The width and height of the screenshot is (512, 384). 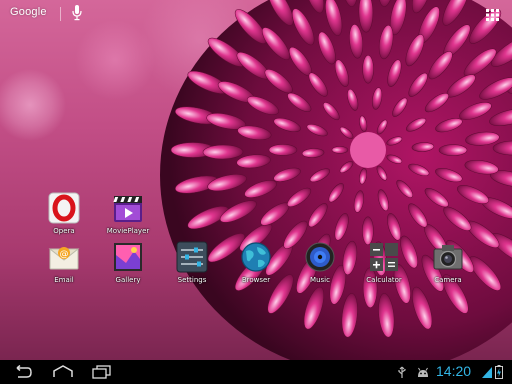 I want to click on movieplayer-icon, so click(x=127, y=209).